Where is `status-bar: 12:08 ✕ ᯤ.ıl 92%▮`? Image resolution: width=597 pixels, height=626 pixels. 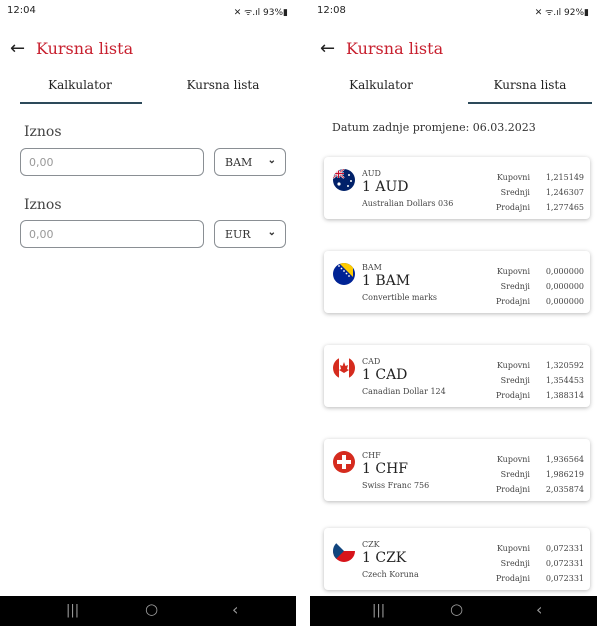
status-bar: 12:08 ✕ ᯤ.ıl 92%▮ is located at coordinates (453, 11).